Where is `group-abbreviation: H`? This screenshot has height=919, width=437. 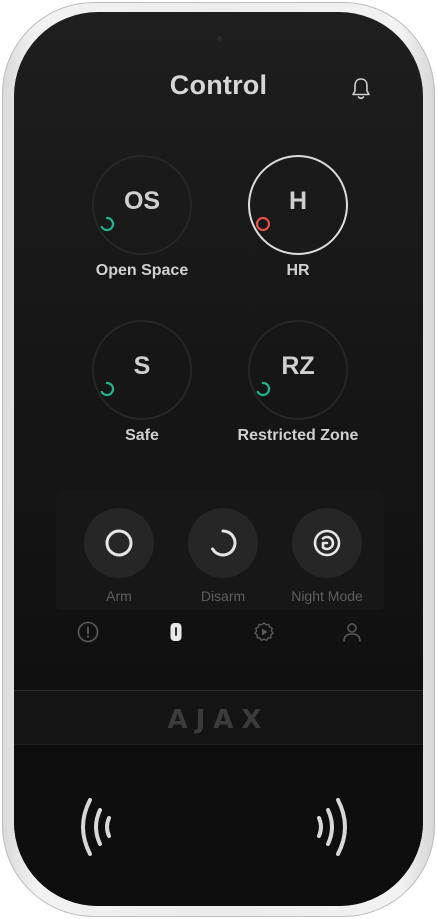 group-abbreviation: H is located at coordinates (298, 201).